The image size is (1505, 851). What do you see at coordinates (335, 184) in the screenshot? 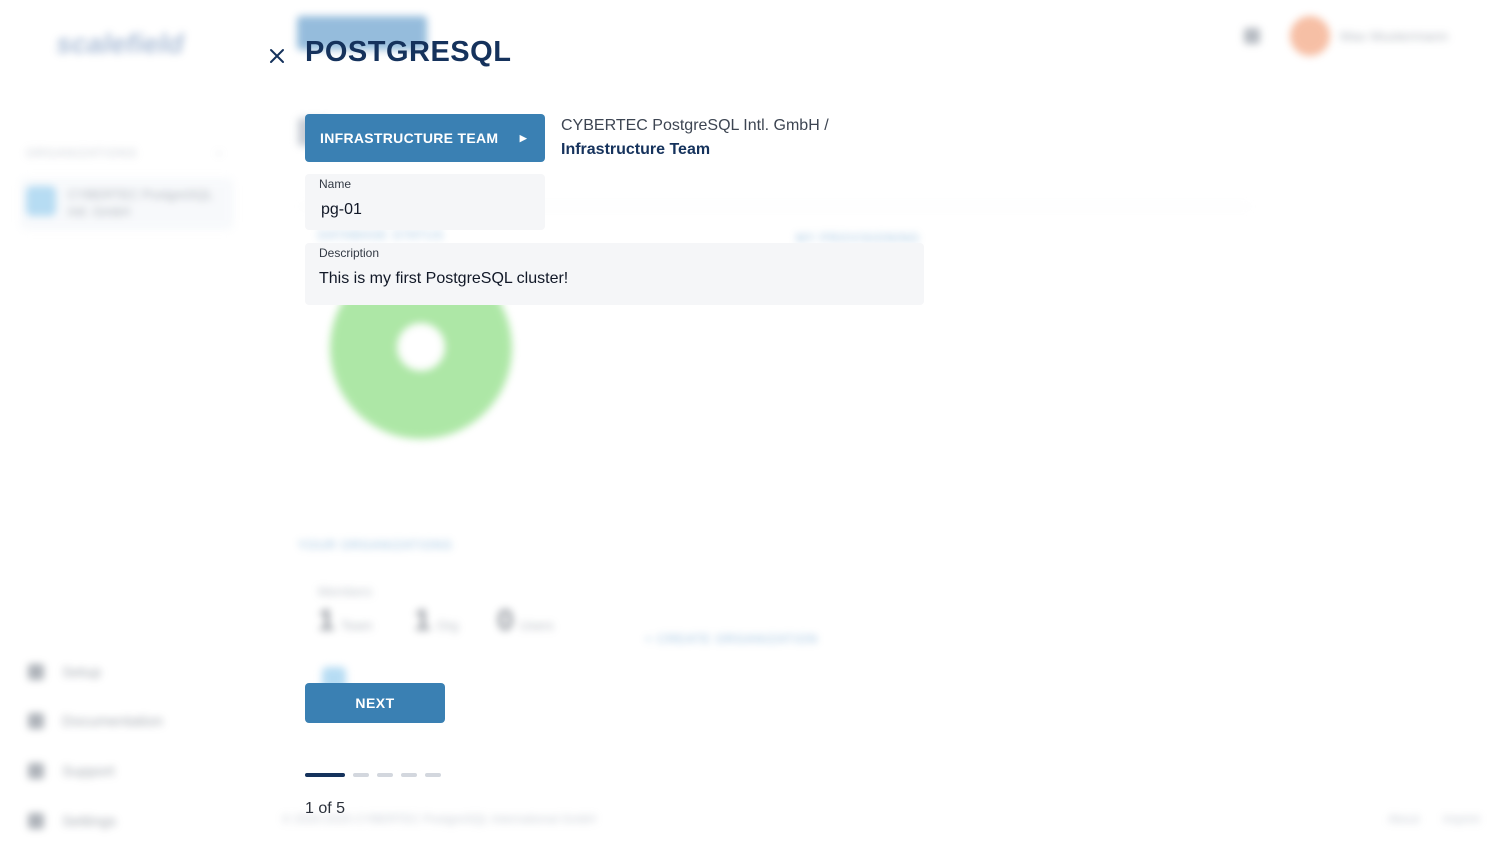
I see `name-field-label: Name` at bounding box center [335, 184].